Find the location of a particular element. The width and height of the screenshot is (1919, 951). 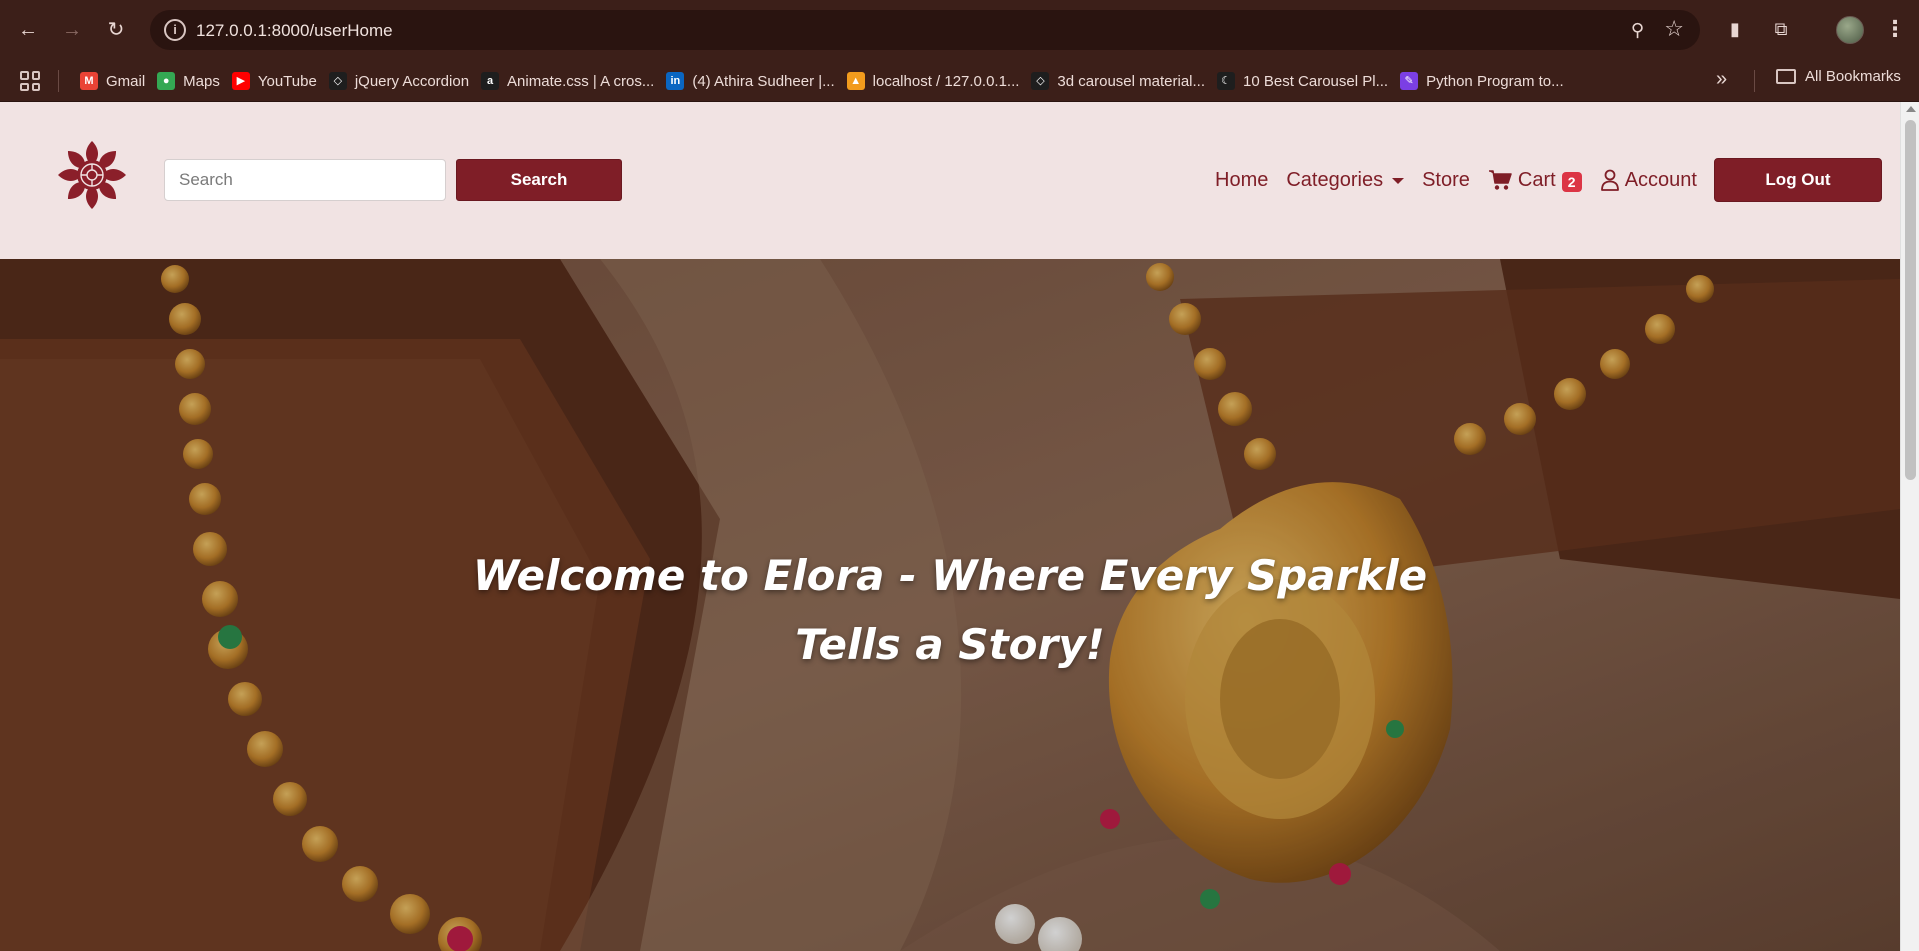

address-url: 127.0.0.1:8000/userHome is located at coordinates (294, 31).